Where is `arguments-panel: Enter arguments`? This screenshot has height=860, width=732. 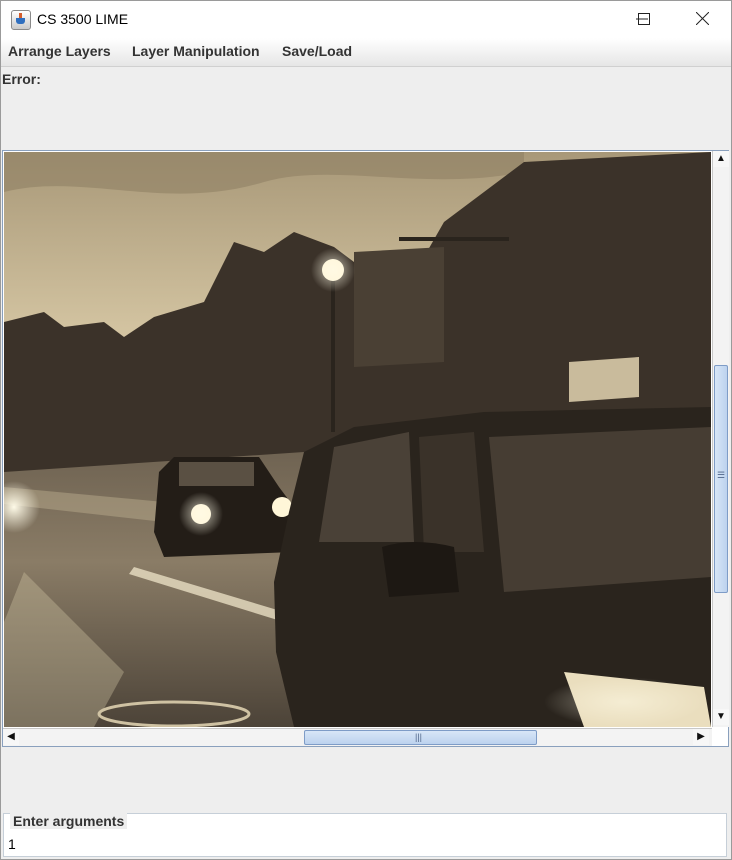
arguments-panel: Enter arguments is located at coordinates (365, 835).